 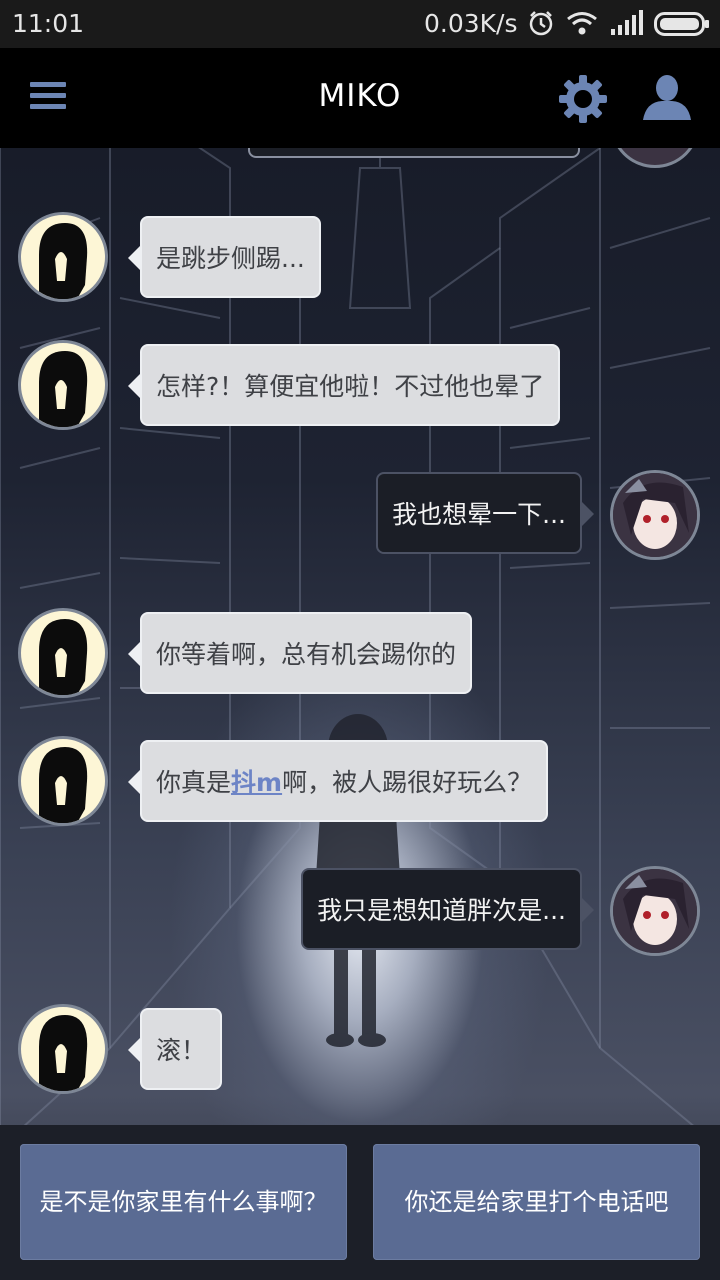 What do you see at coordinates (667, 99) in the screenshot?
I see `profile-icon` at bounding box center [667, 99].